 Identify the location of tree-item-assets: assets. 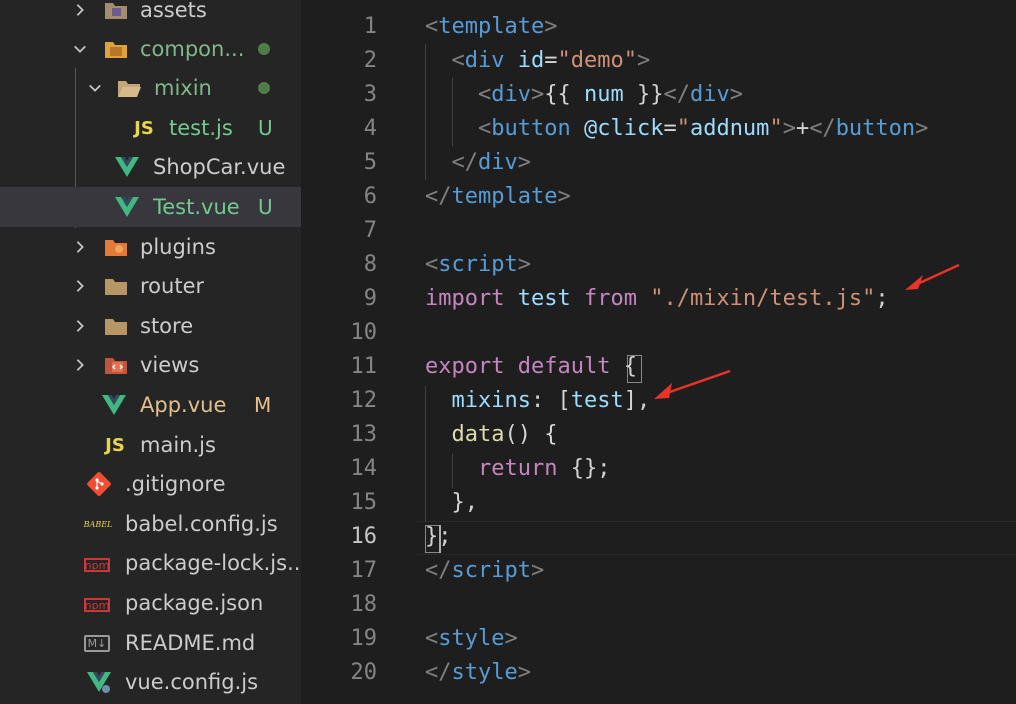
(150, 15).